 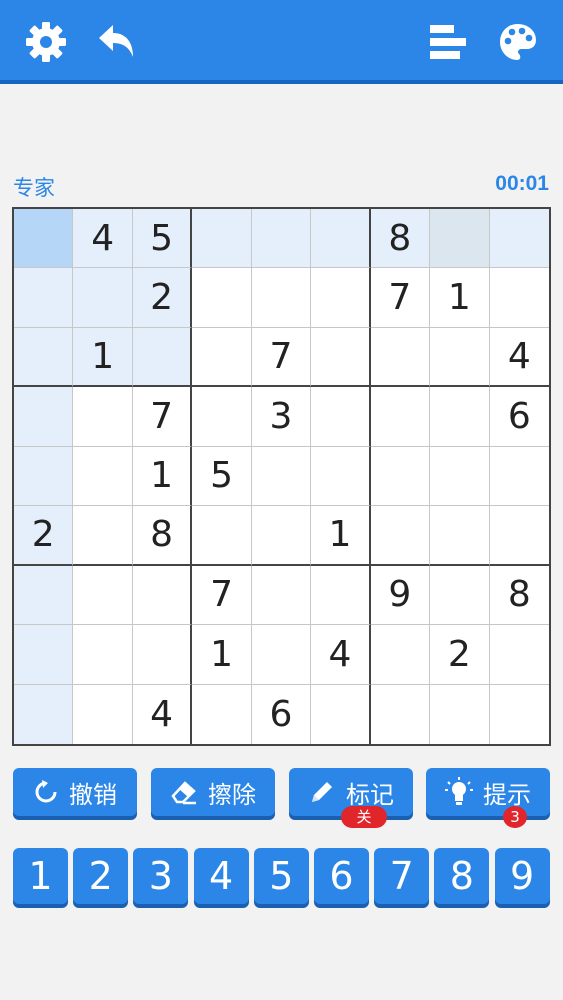 What do you see at coordinates (93, 794) in the screenshot?
I see `undo-label: 撤销` at bounding box center [93, 794].